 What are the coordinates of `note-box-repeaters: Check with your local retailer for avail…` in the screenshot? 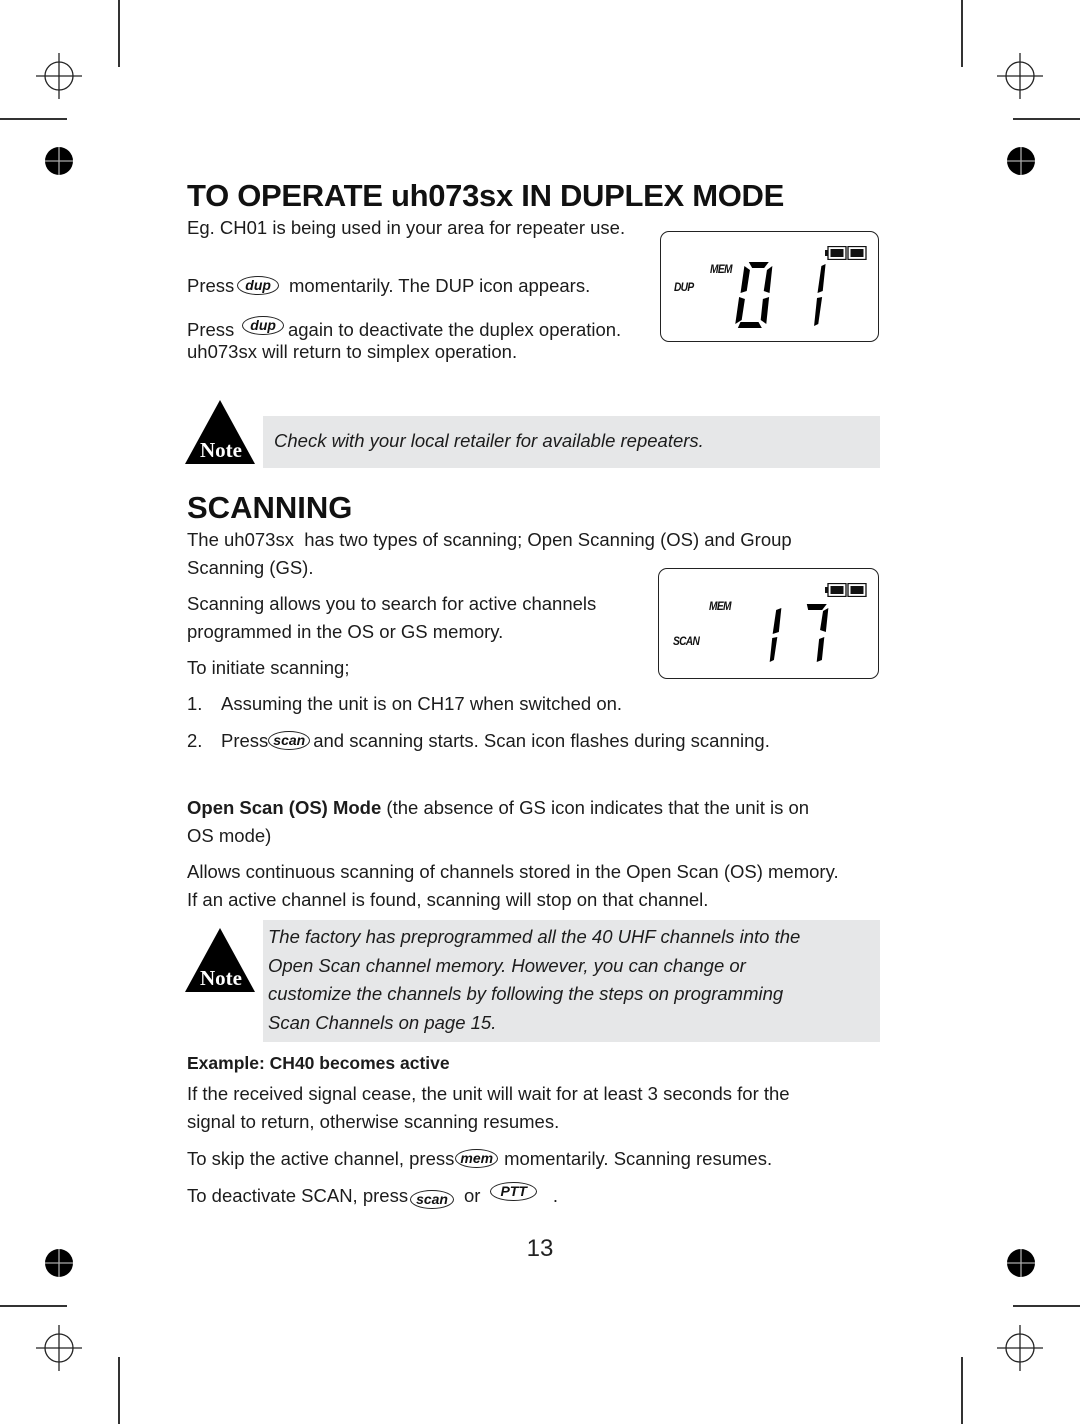 It's located at (571, 442).